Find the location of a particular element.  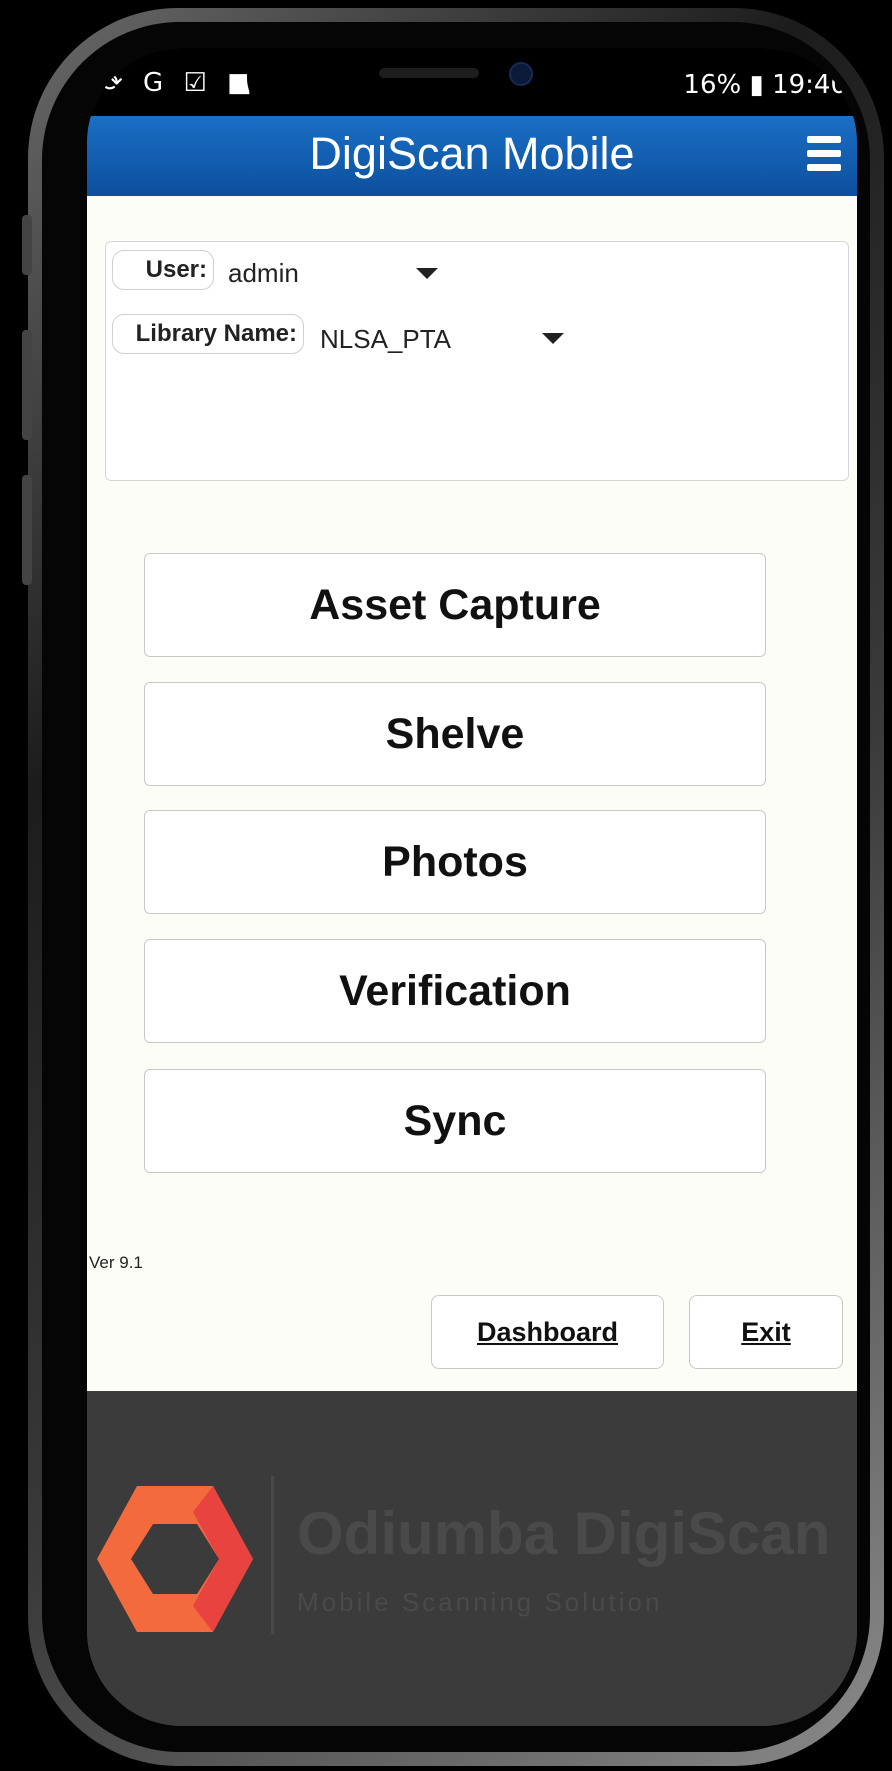

shelve-button: Shelve is located at coordinates (455, 734).